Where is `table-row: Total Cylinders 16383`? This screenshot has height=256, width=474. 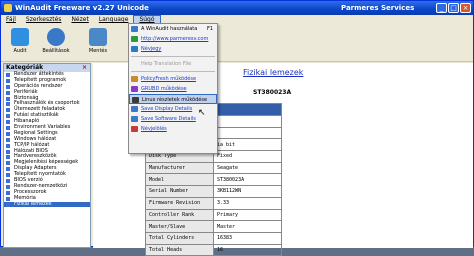 table-row: Total Cylinders 16383 is located at coordinates (213, 238).